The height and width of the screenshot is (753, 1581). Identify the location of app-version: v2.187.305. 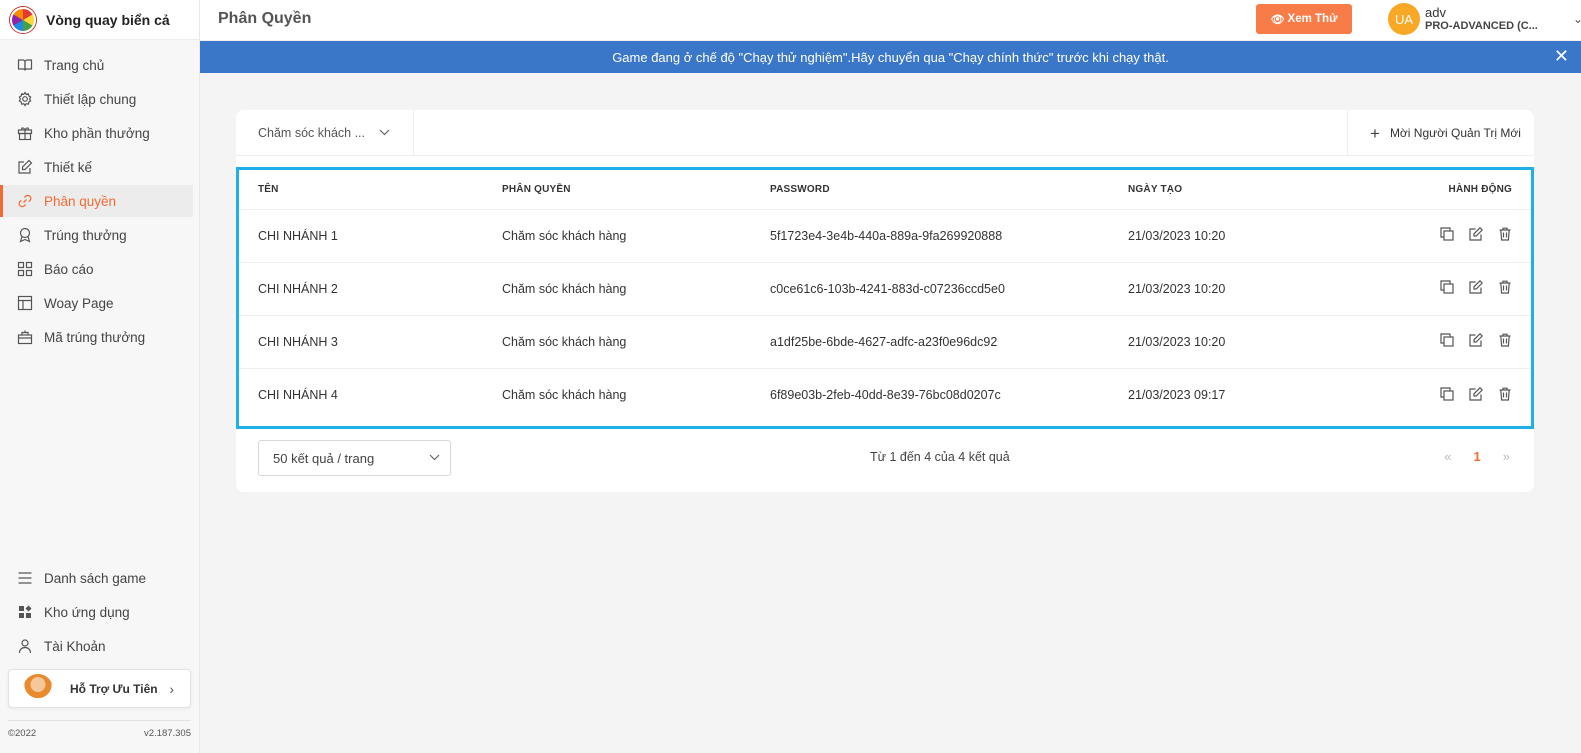
(167, 733).